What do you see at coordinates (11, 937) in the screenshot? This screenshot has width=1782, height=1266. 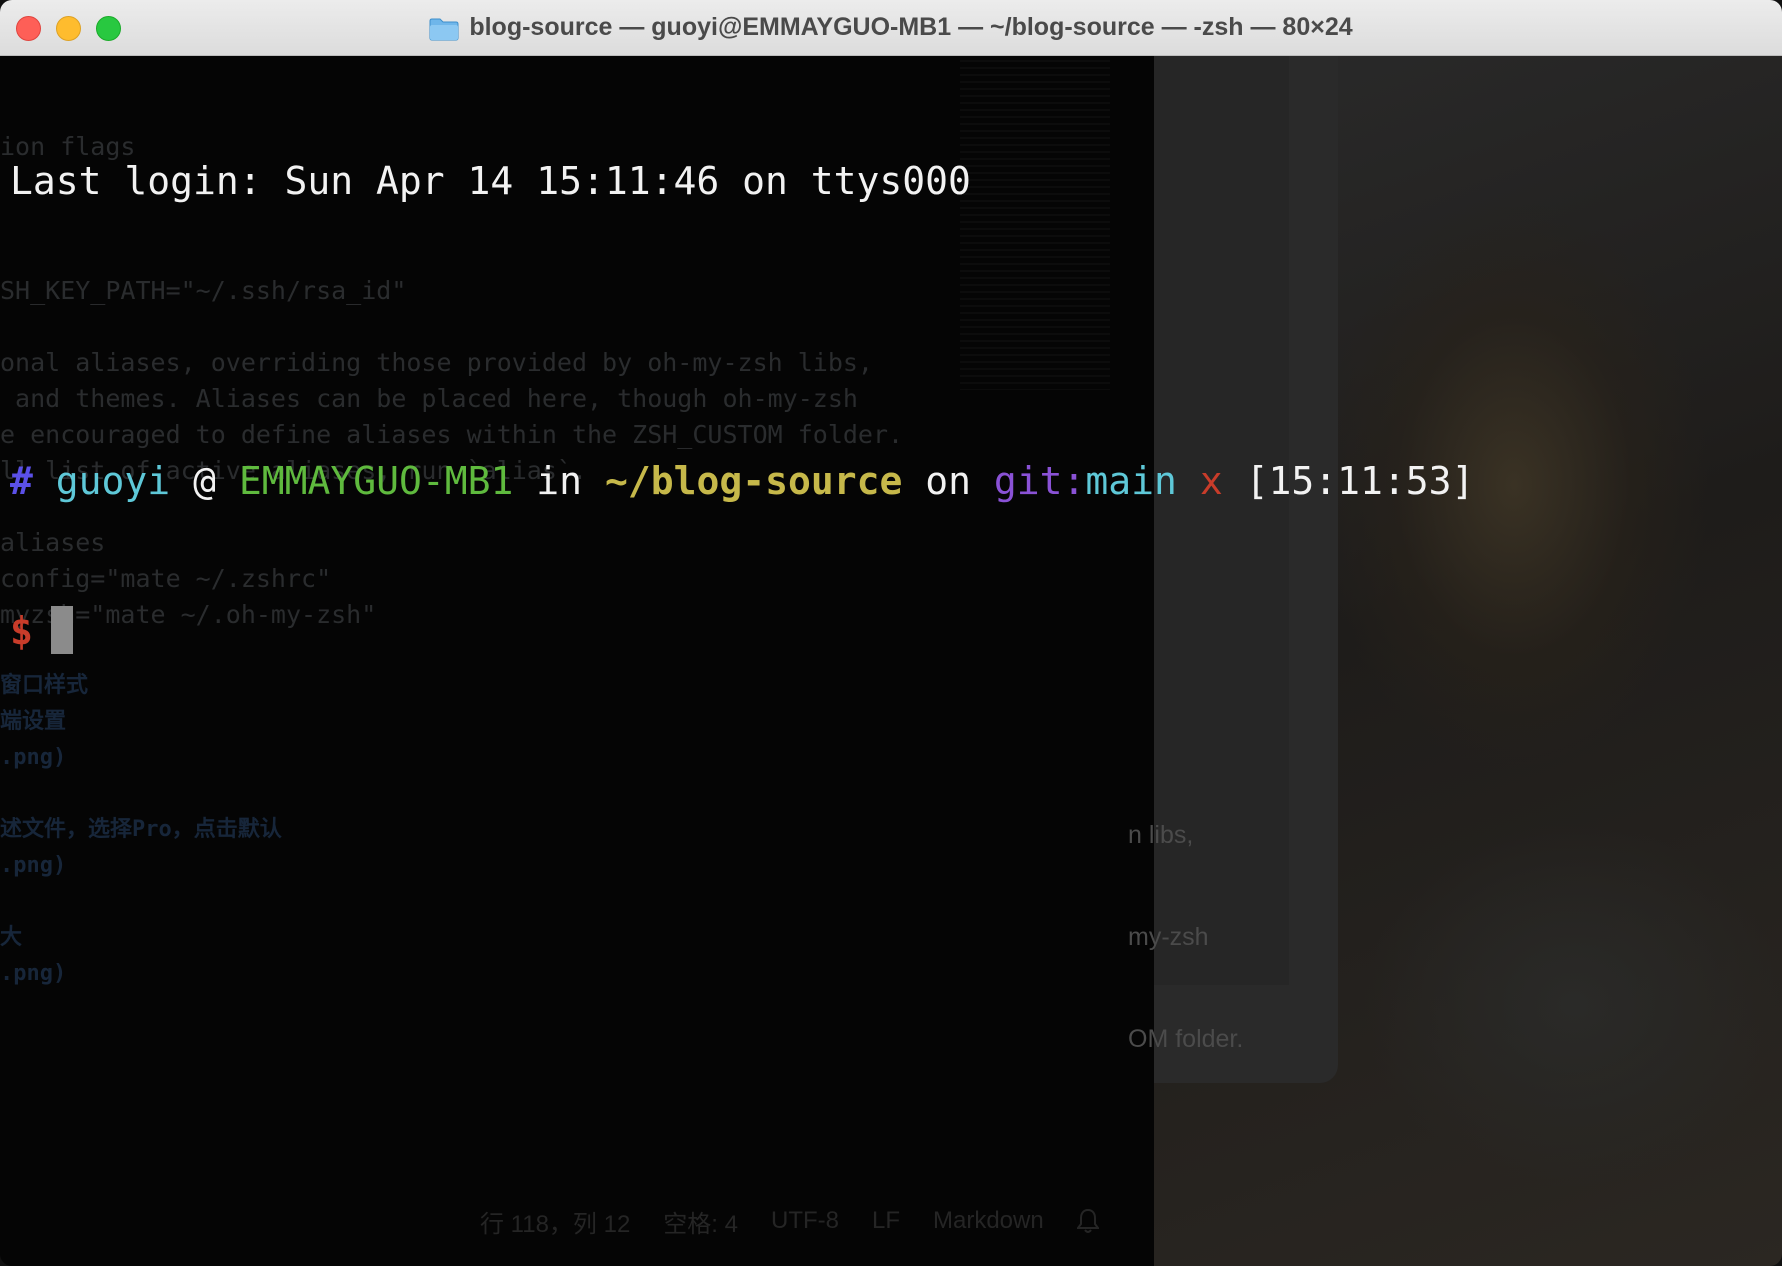 I see `editor-markdown-line: 大` at bounding box center [11, 937].